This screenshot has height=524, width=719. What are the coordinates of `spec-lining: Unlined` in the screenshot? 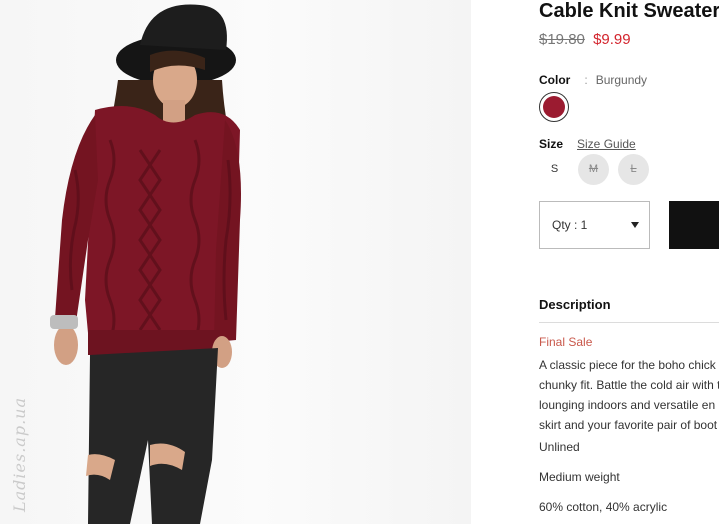 It's located at (559, 447).